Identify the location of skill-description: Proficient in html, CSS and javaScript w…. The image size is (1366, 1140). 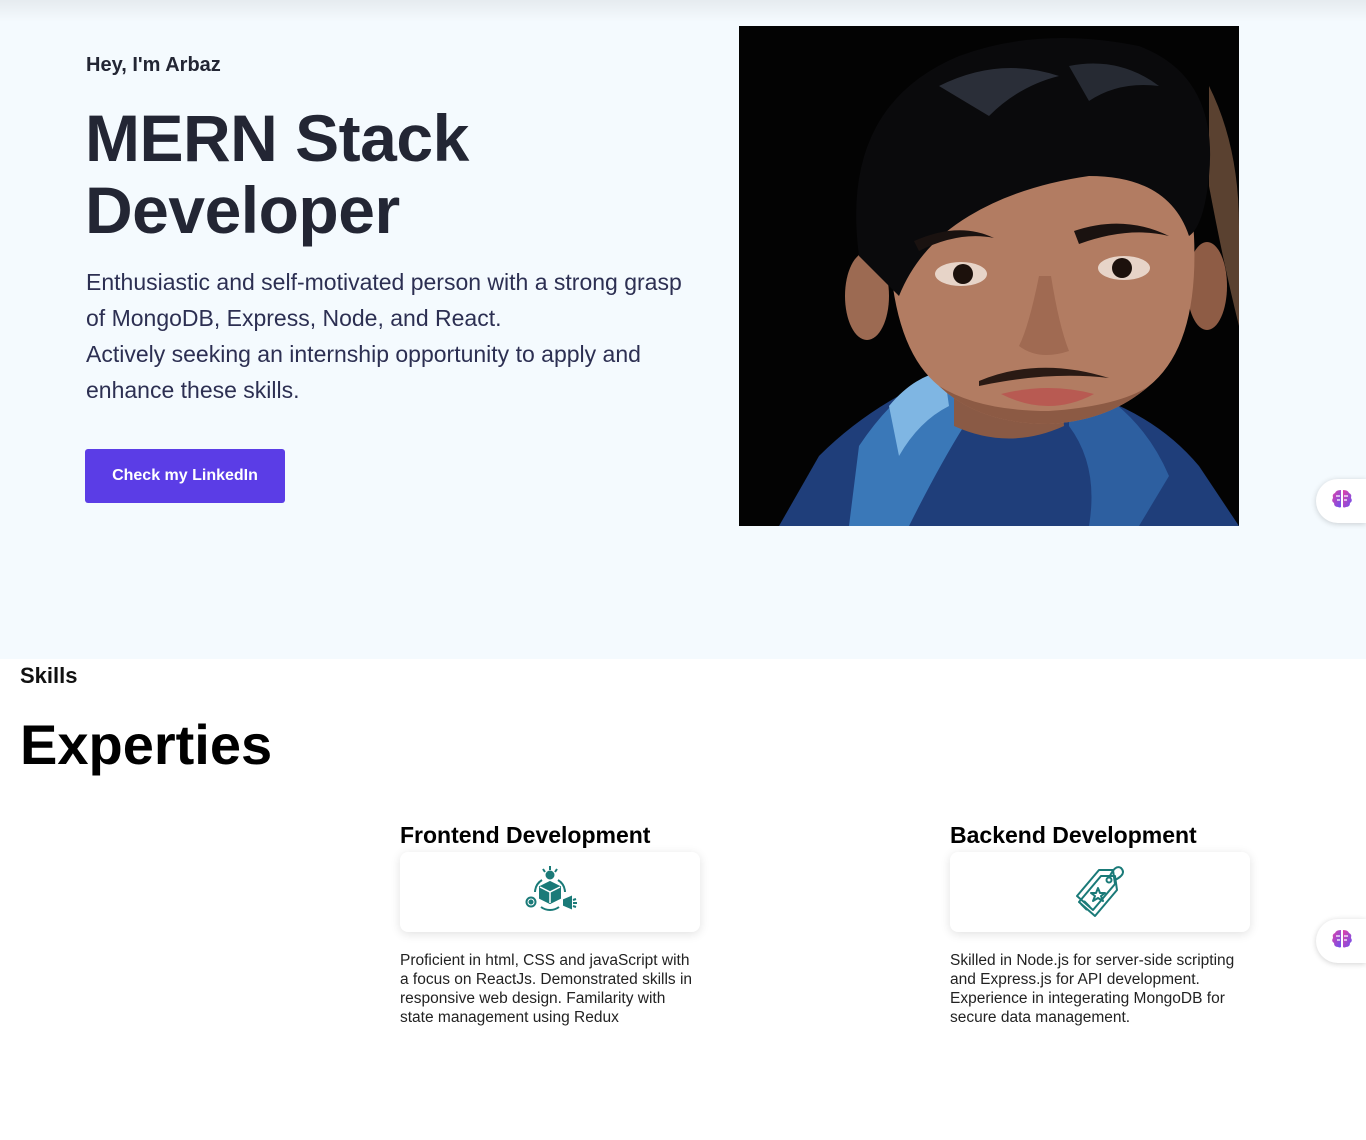
(546, 989).